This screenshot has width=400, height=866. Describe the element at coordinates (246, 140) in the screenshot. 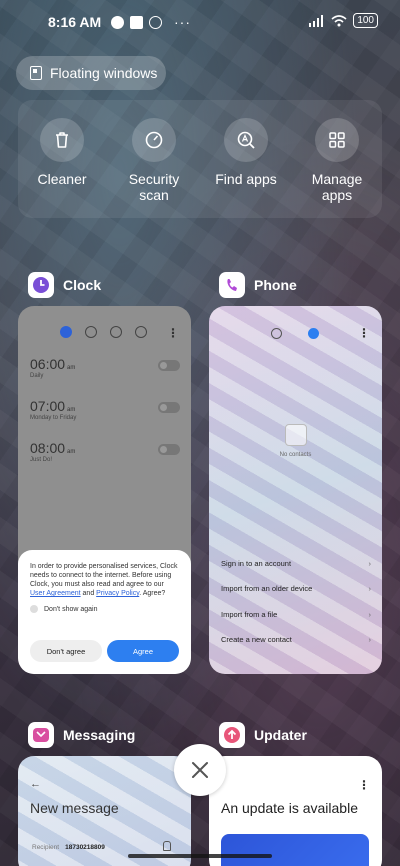

I see `find-apps-icon` at that location.